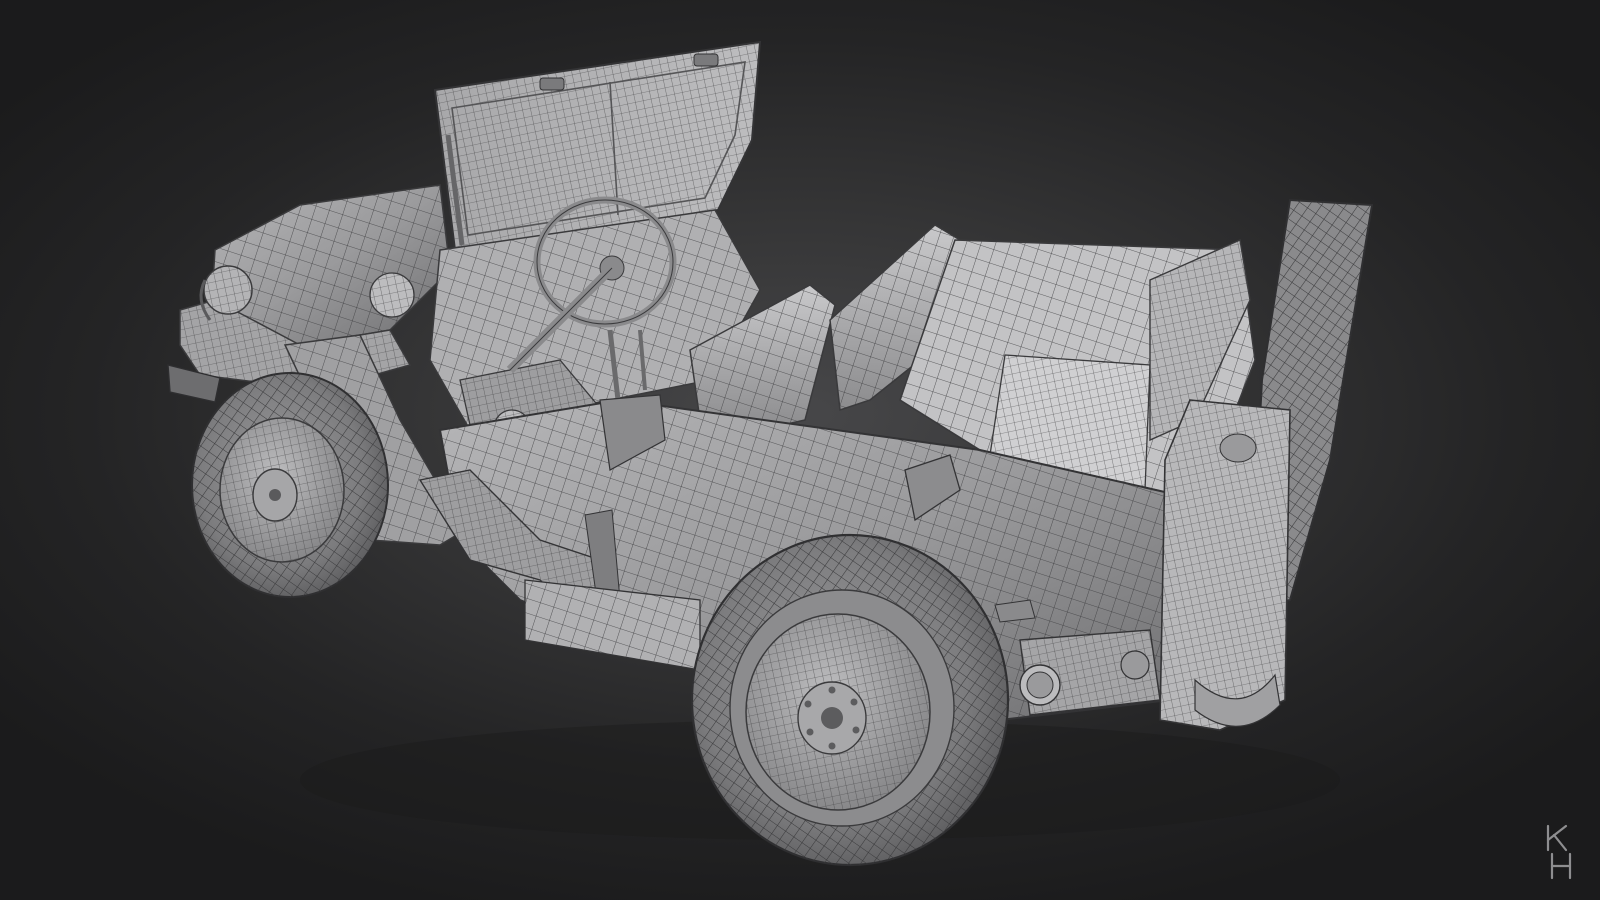  I want to click on front-wheel, so click(290, 485).